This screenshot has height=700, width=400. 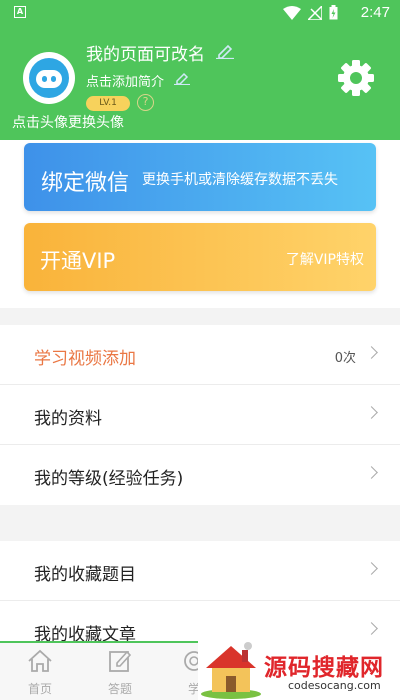 I want to click on help-icon: ?, so click(x=145, y=102).